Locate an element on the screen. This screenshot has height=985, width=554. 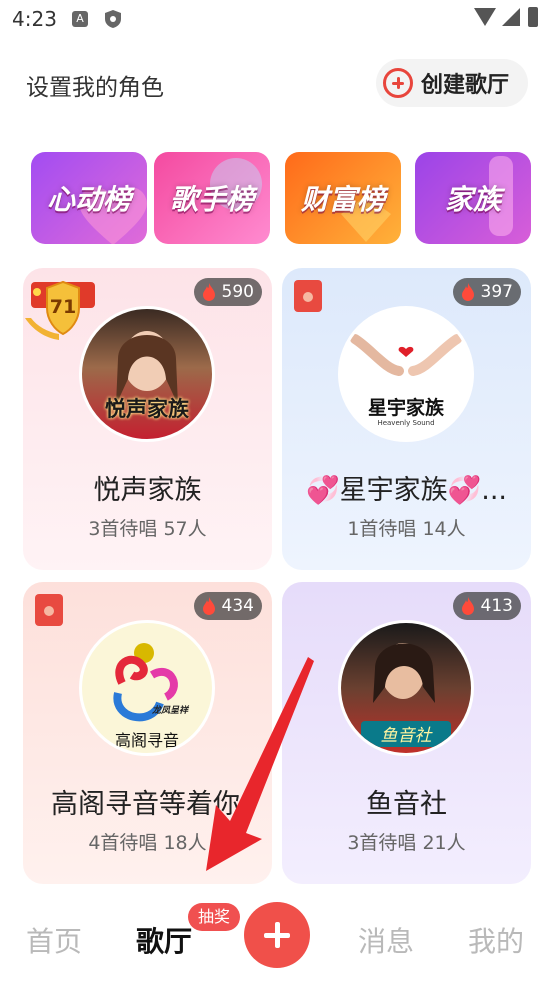
create-ktv-button: 创建歌厅 is located at coordinates (452, 83).